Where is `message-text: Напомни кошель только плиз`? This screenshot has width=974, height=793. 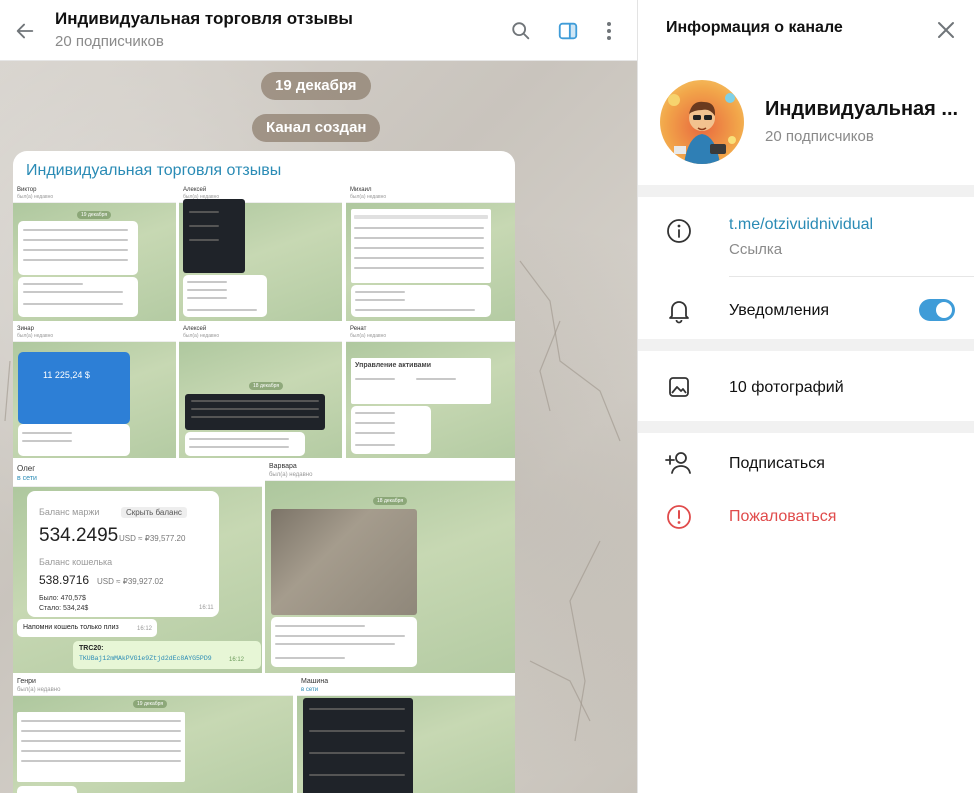 message-text: Напомни кошель только плиз is located at coordinates (71, 627).